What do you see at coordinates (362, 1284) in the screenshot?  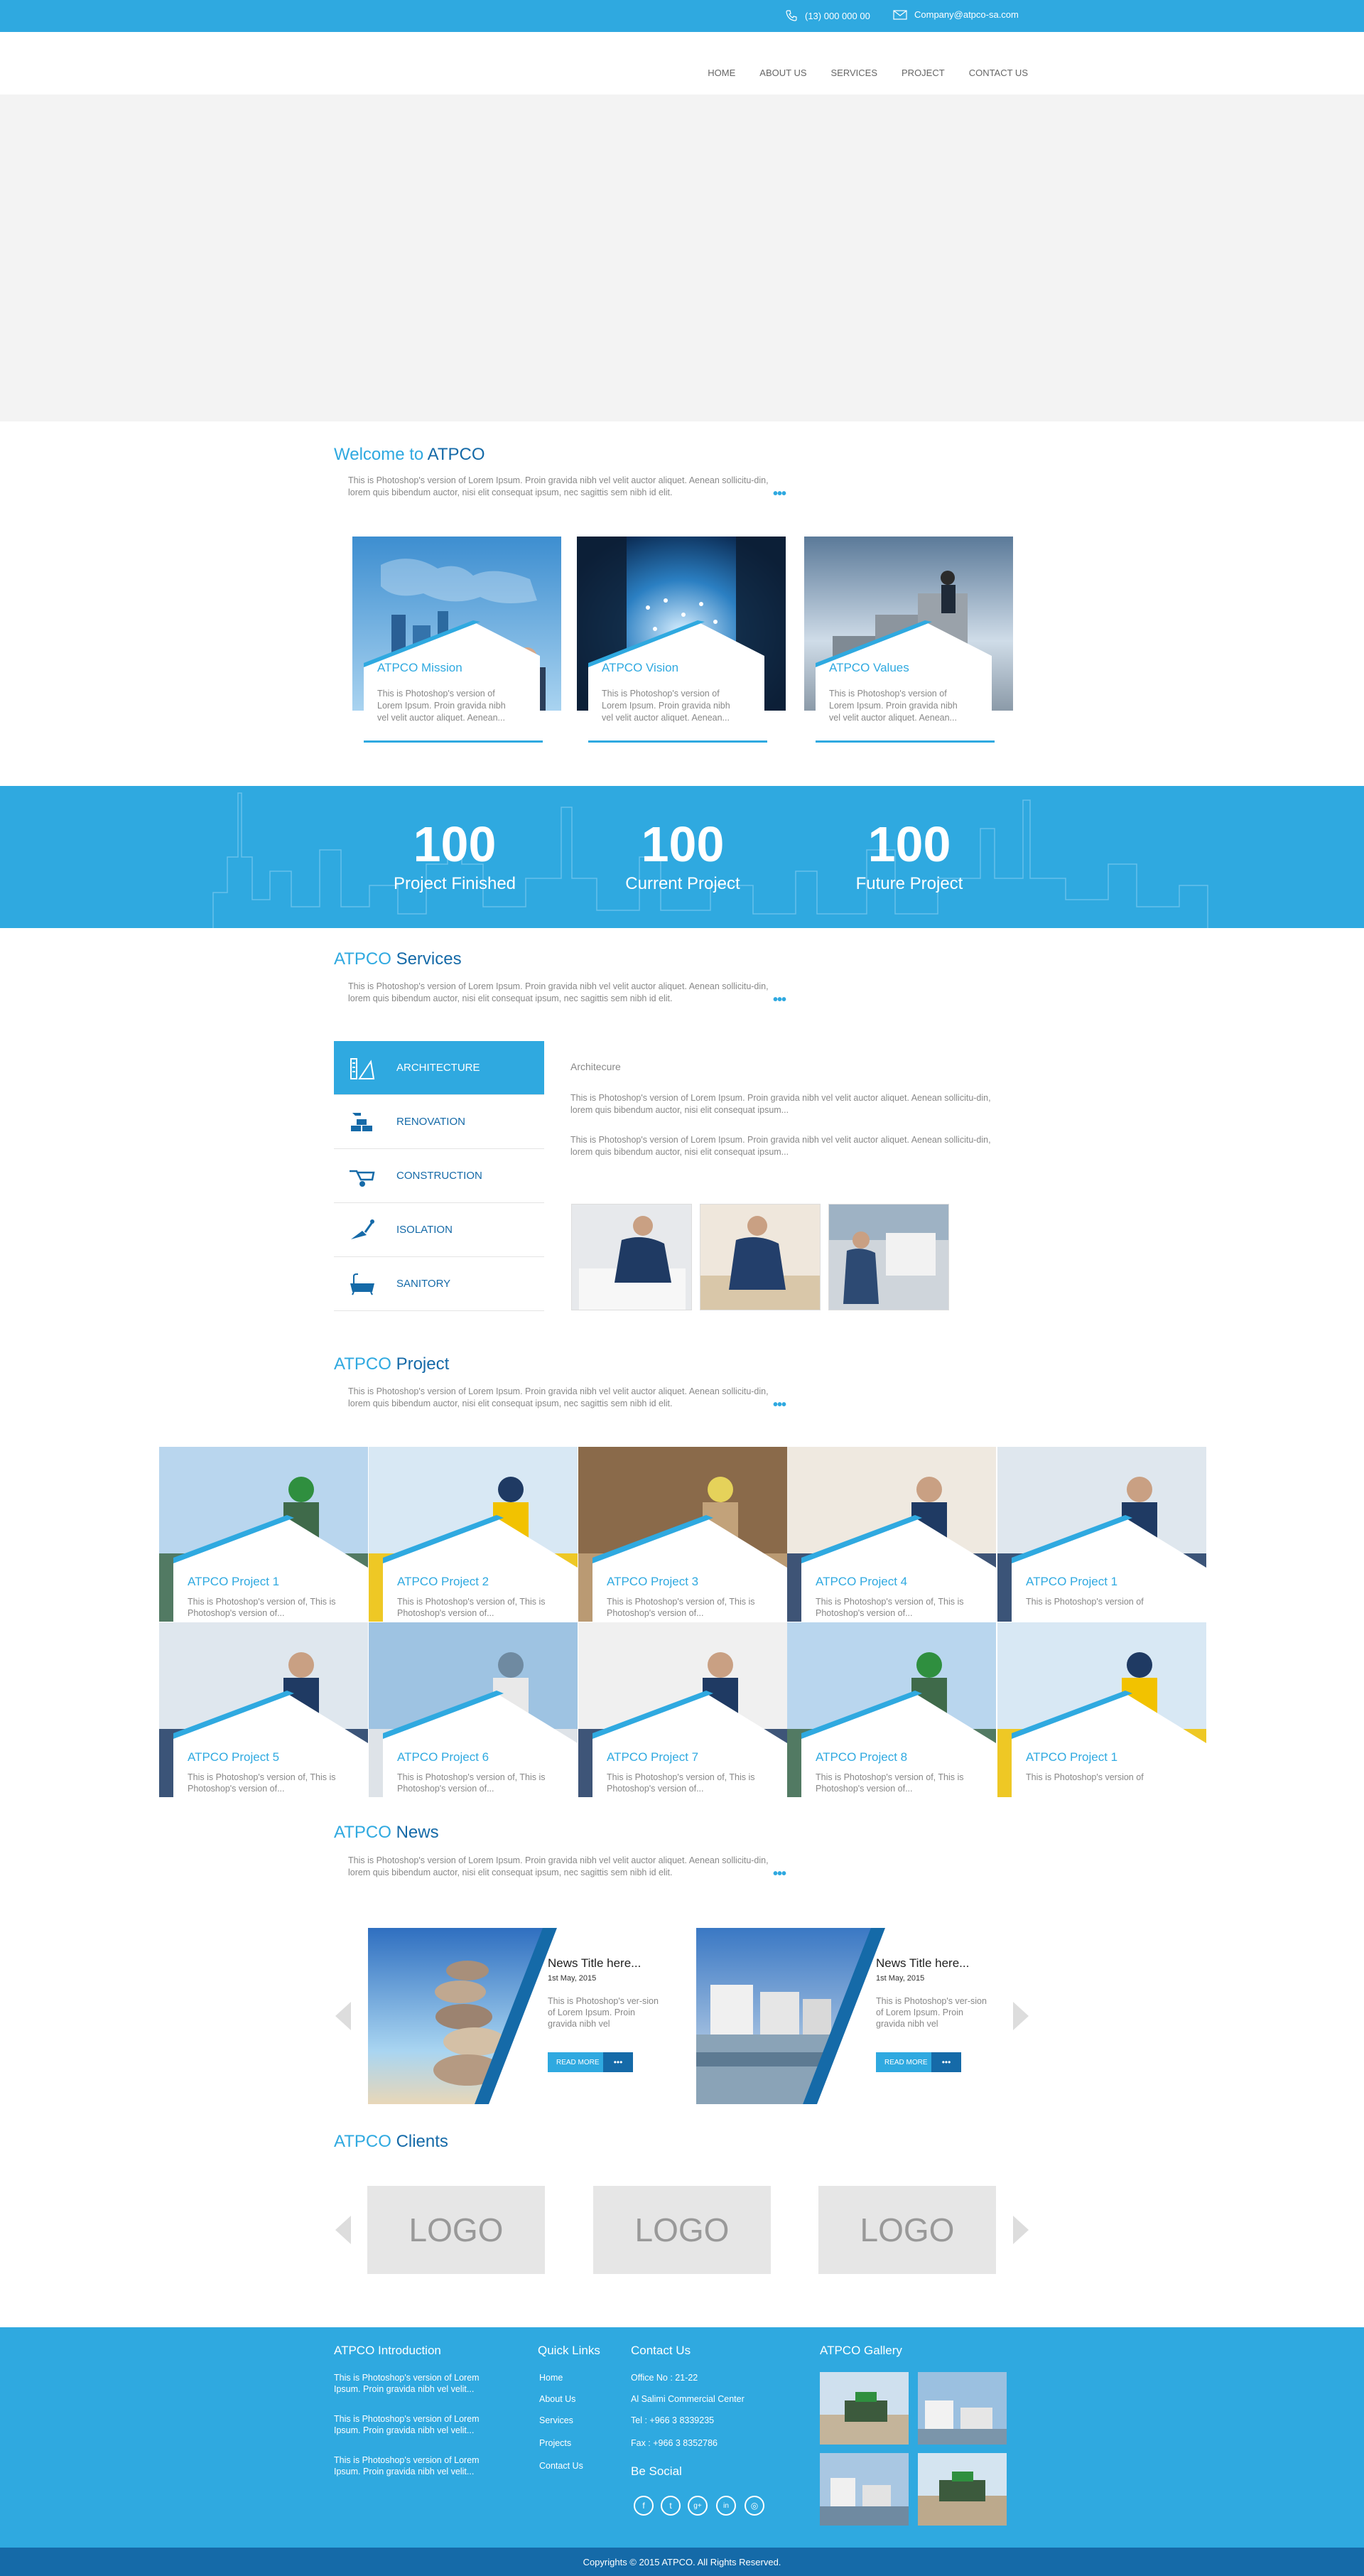 I see `bathtub-icon` at bounding box center [362, 1284].